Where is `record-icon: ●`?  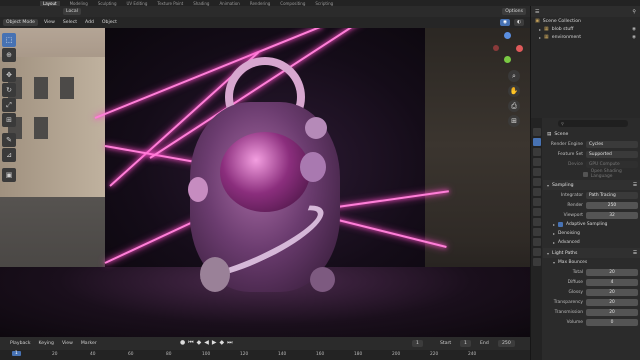 record-icon: ● is located at coordinates (182, 343).